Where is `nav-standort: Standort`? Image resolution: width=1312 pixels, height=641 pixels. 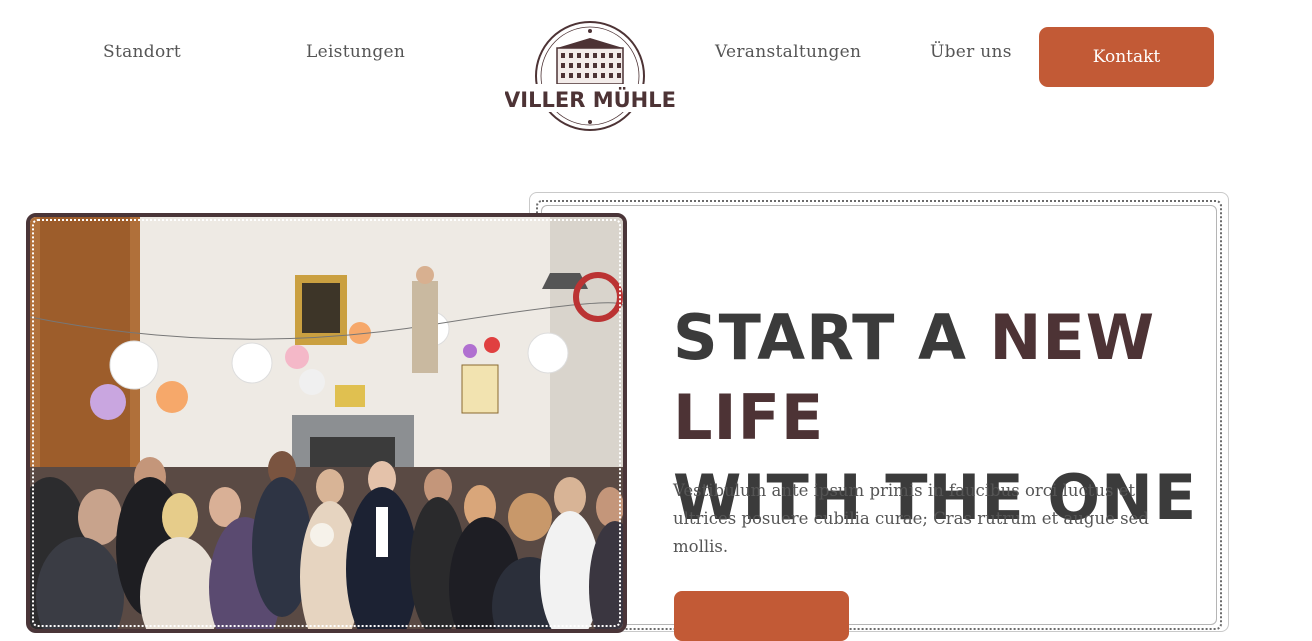 nav-standort: Standort is located at coordinates (142, 52).